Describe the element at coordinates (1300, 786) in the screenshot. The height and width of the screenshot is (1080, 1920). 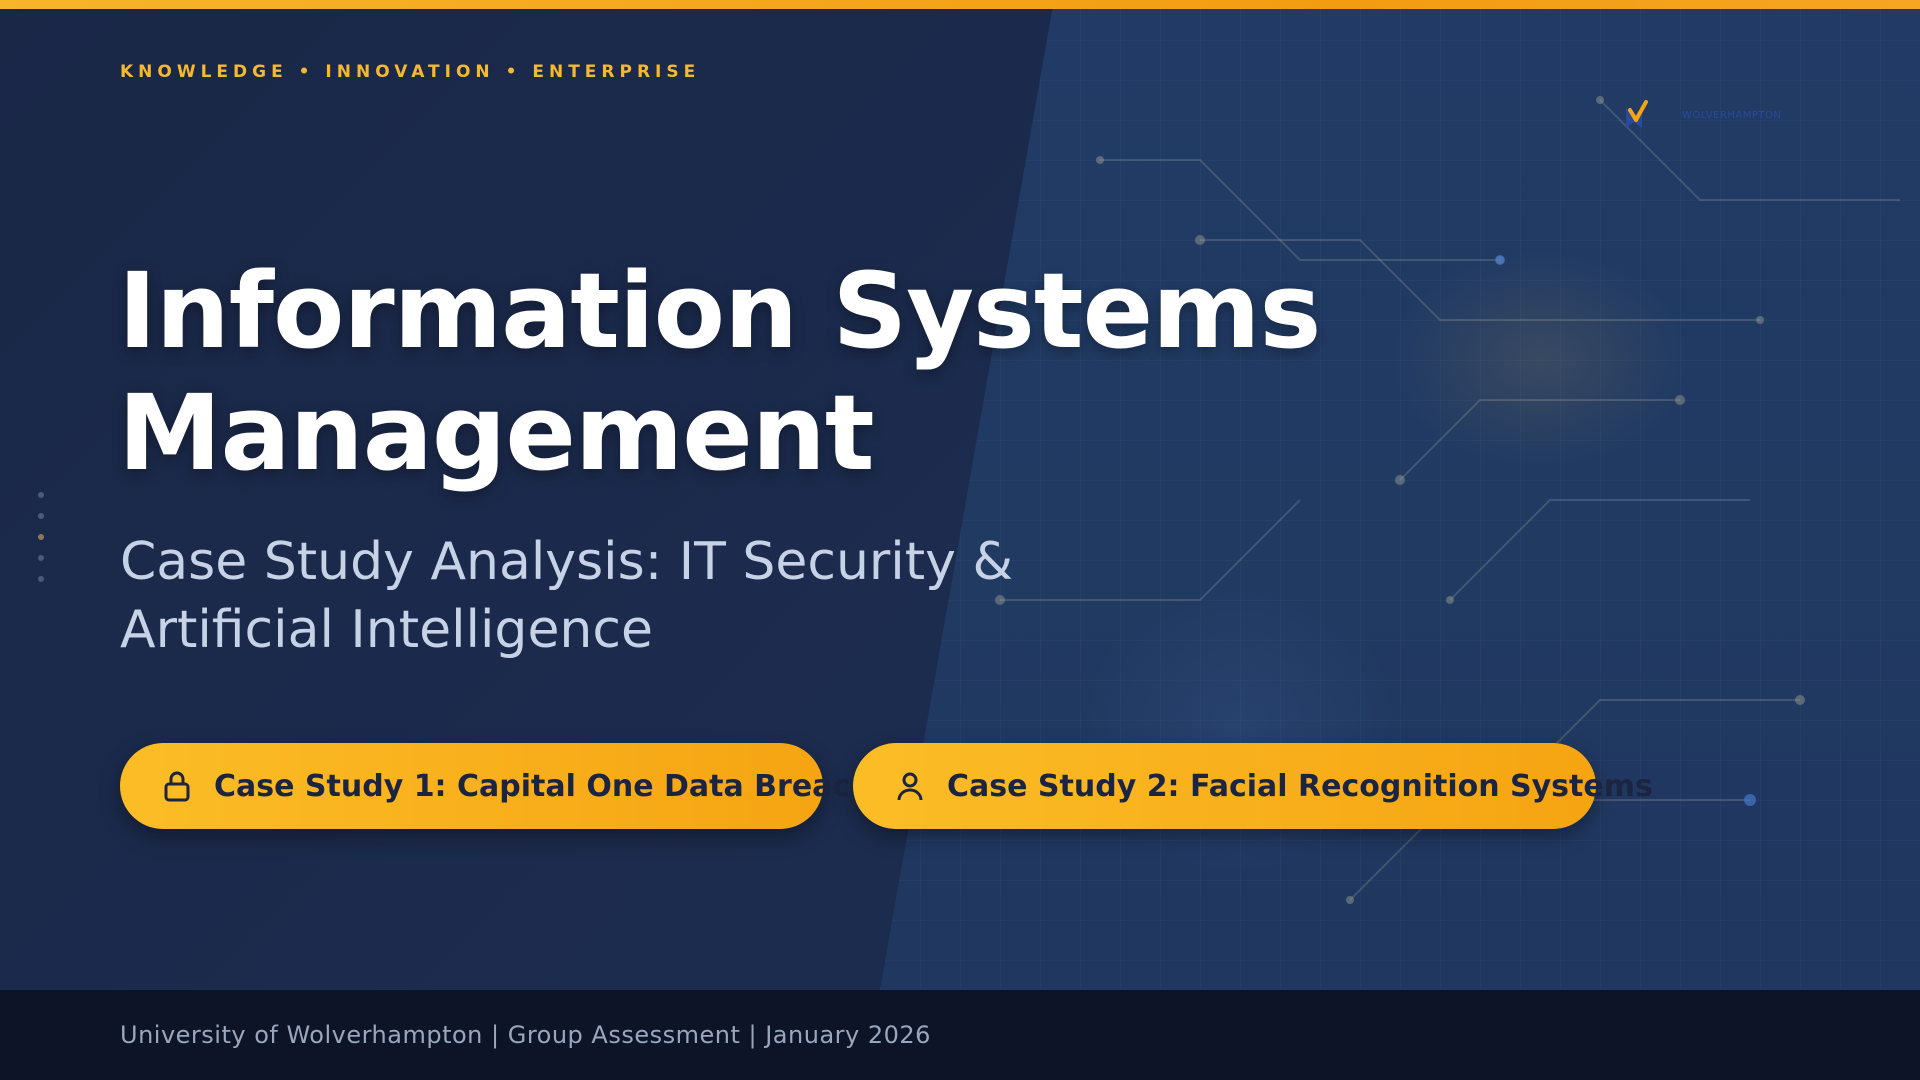
I see `case-study-2-label: Case Study 2: Facial Recognition Systems` at that location.